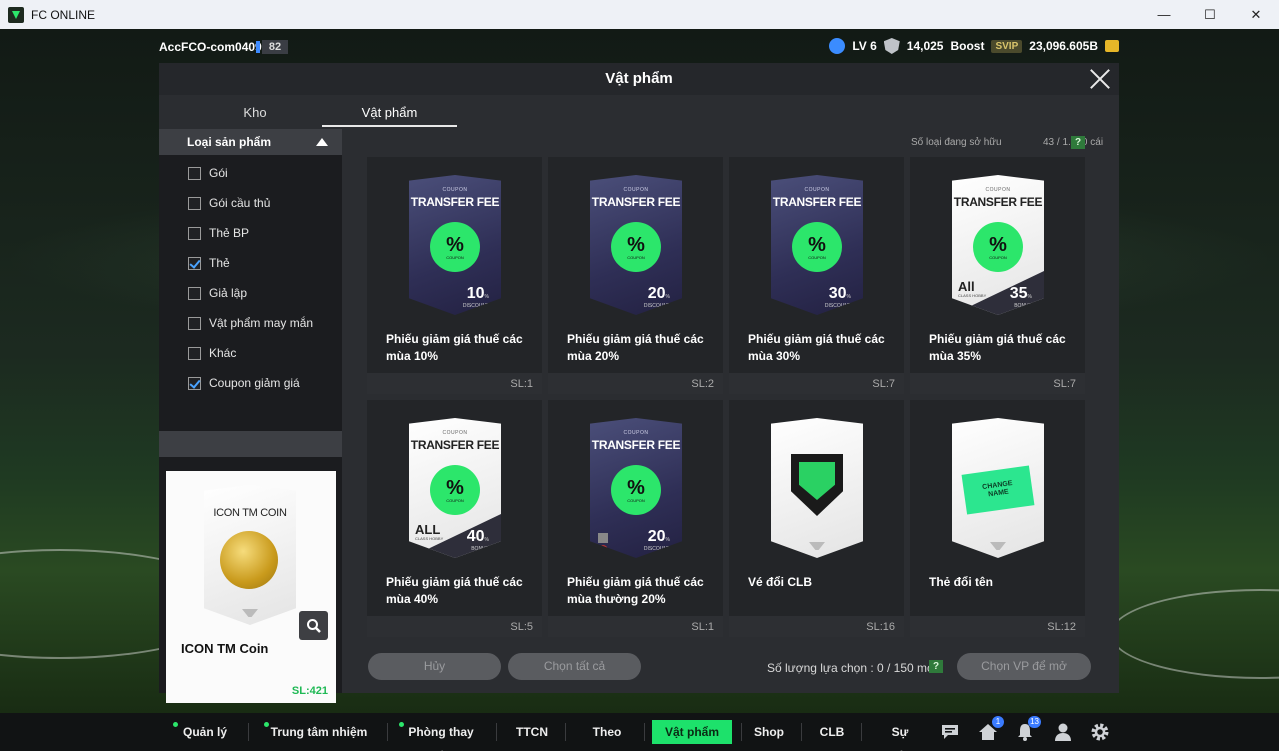  What do you see at coordinates (1061, 627) in the screenshot?
I see `item-qty: SL:12` at bounding box center [1061, 627].